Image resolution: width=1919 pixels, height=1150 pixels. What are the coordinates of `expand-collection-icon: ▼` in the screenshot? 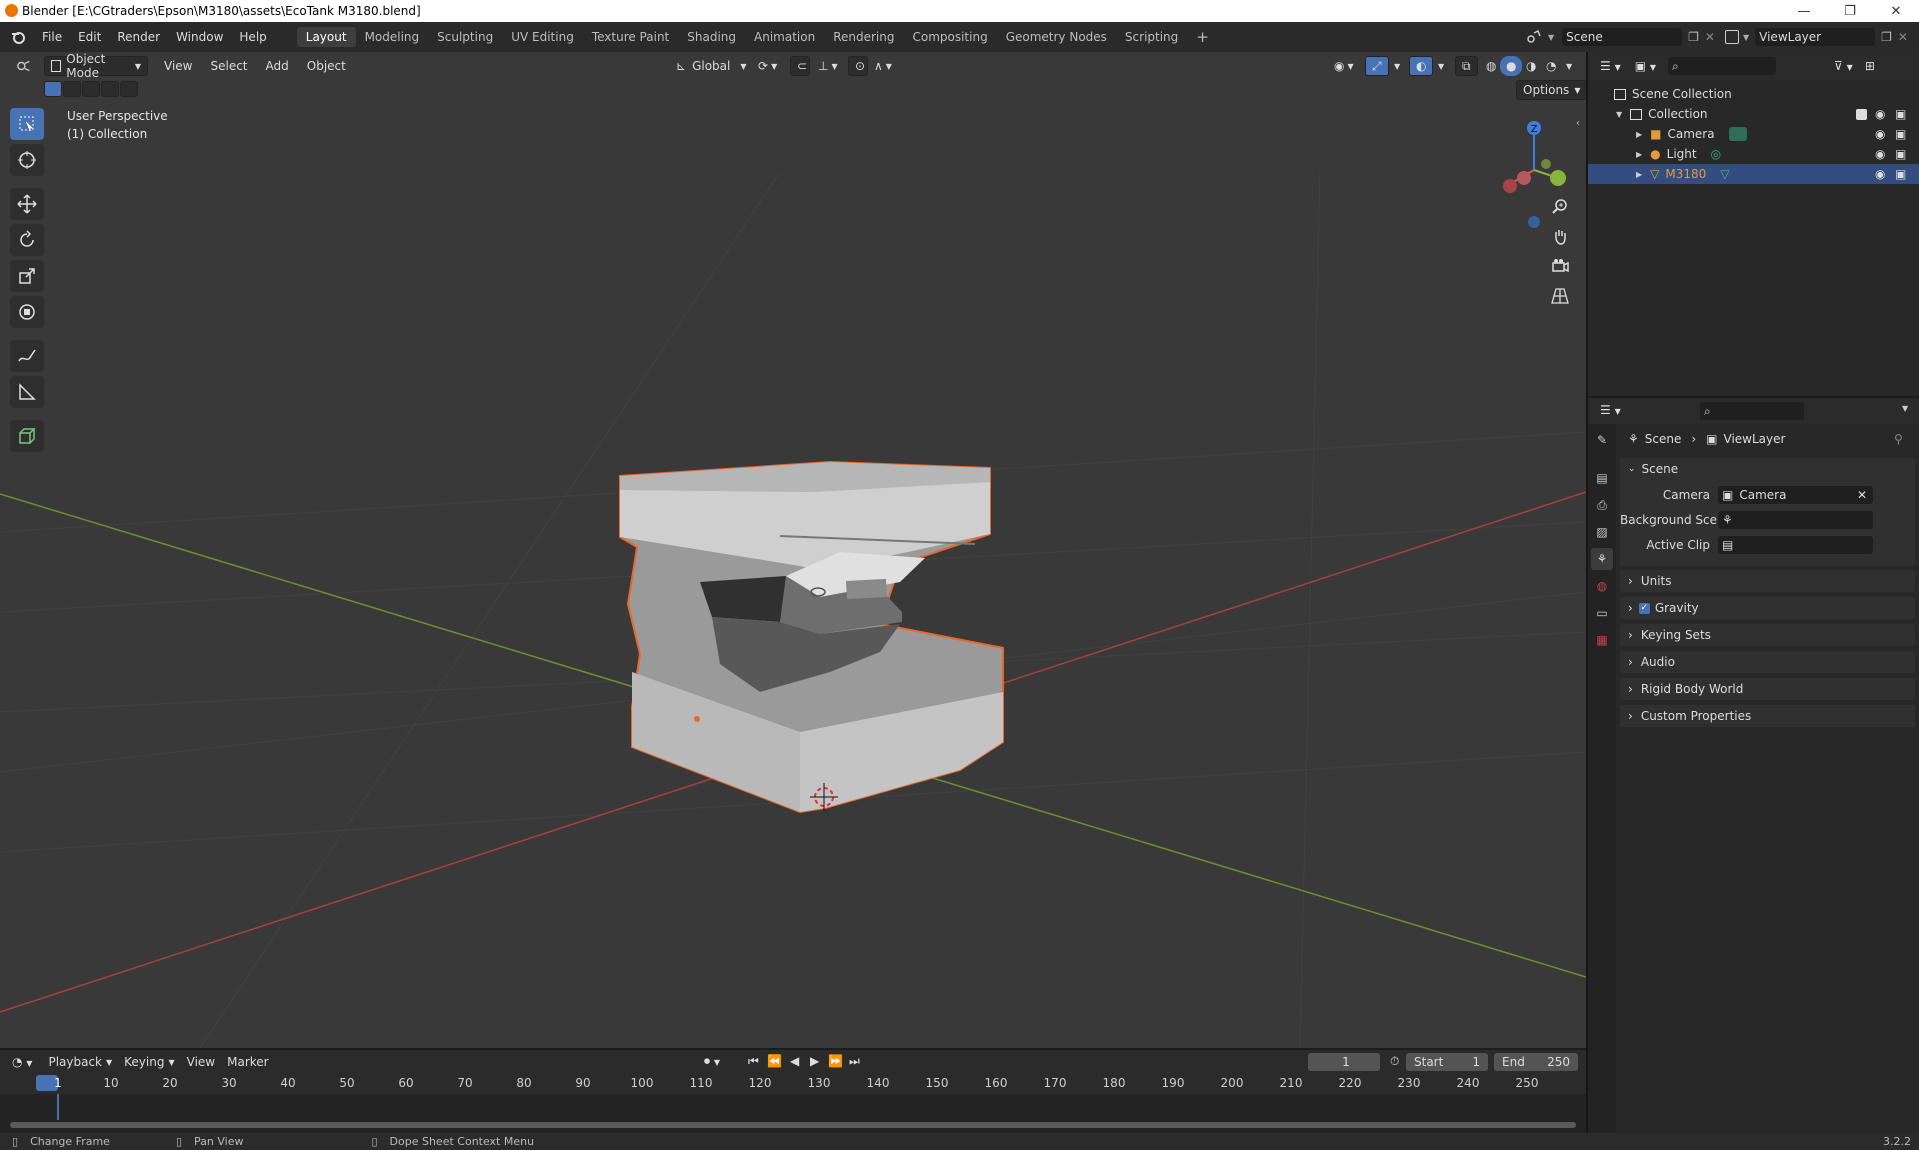 It's located at (1619, 114).